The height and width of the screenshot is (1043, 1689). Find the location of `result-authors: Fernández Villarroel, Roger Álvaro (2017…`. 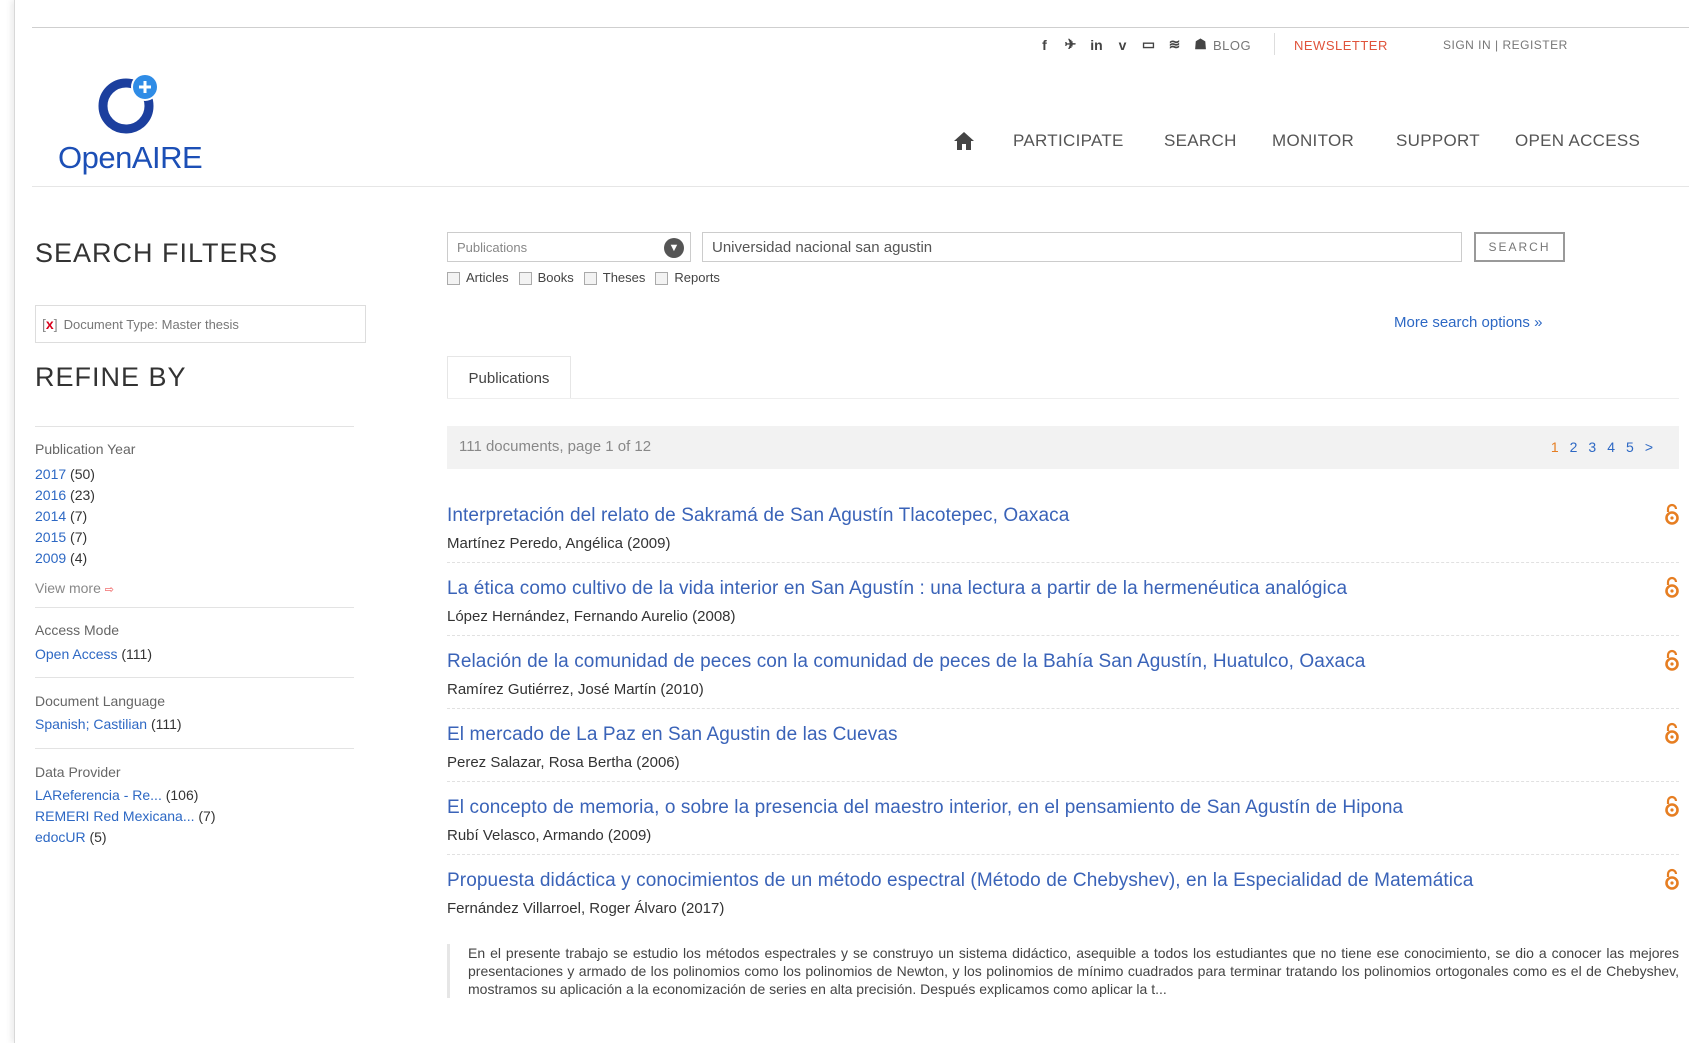

result-authors: Fernández Villarroel, Roger Álvaro (2017… is located at coordinates (586, 908).